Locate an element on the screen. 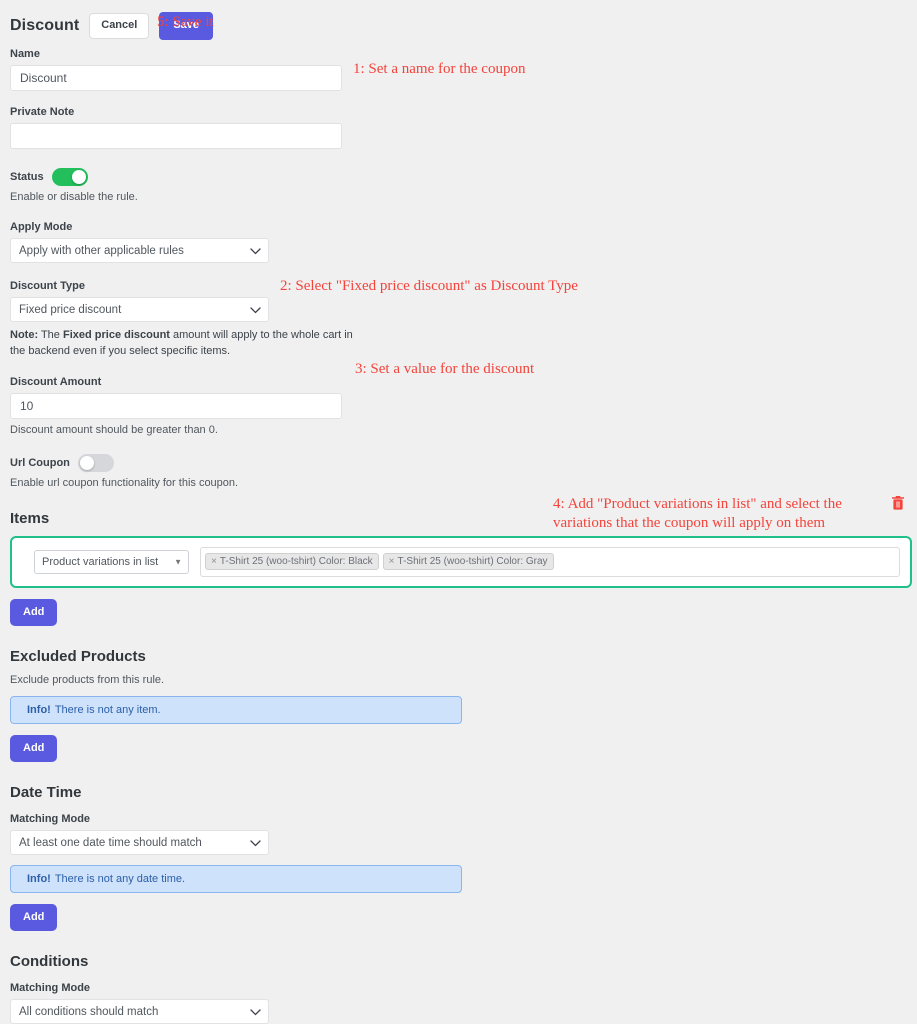 The height and width of the screenshot is (1024, 917). url-coupon-label: Url Coupon is located at coordinates (40, 462).